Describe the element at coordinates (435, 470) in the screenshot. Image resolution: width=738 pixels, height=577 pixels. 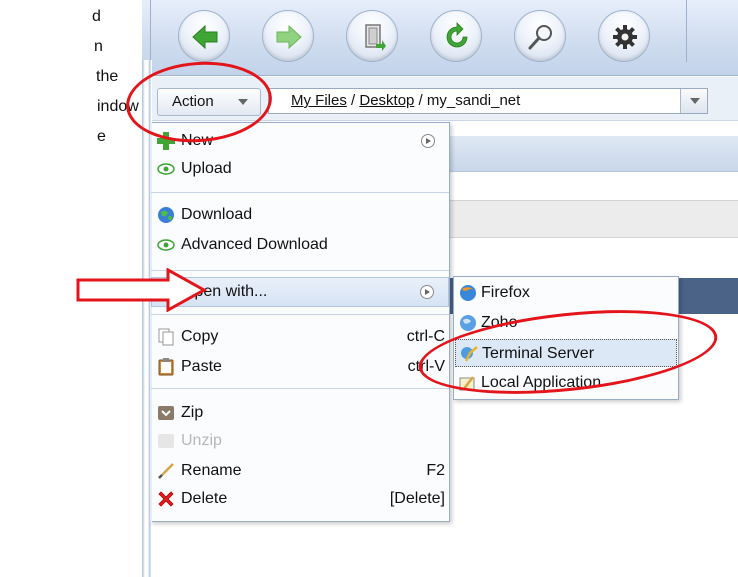
I see `menu-item-shortcut: F2` at that location.